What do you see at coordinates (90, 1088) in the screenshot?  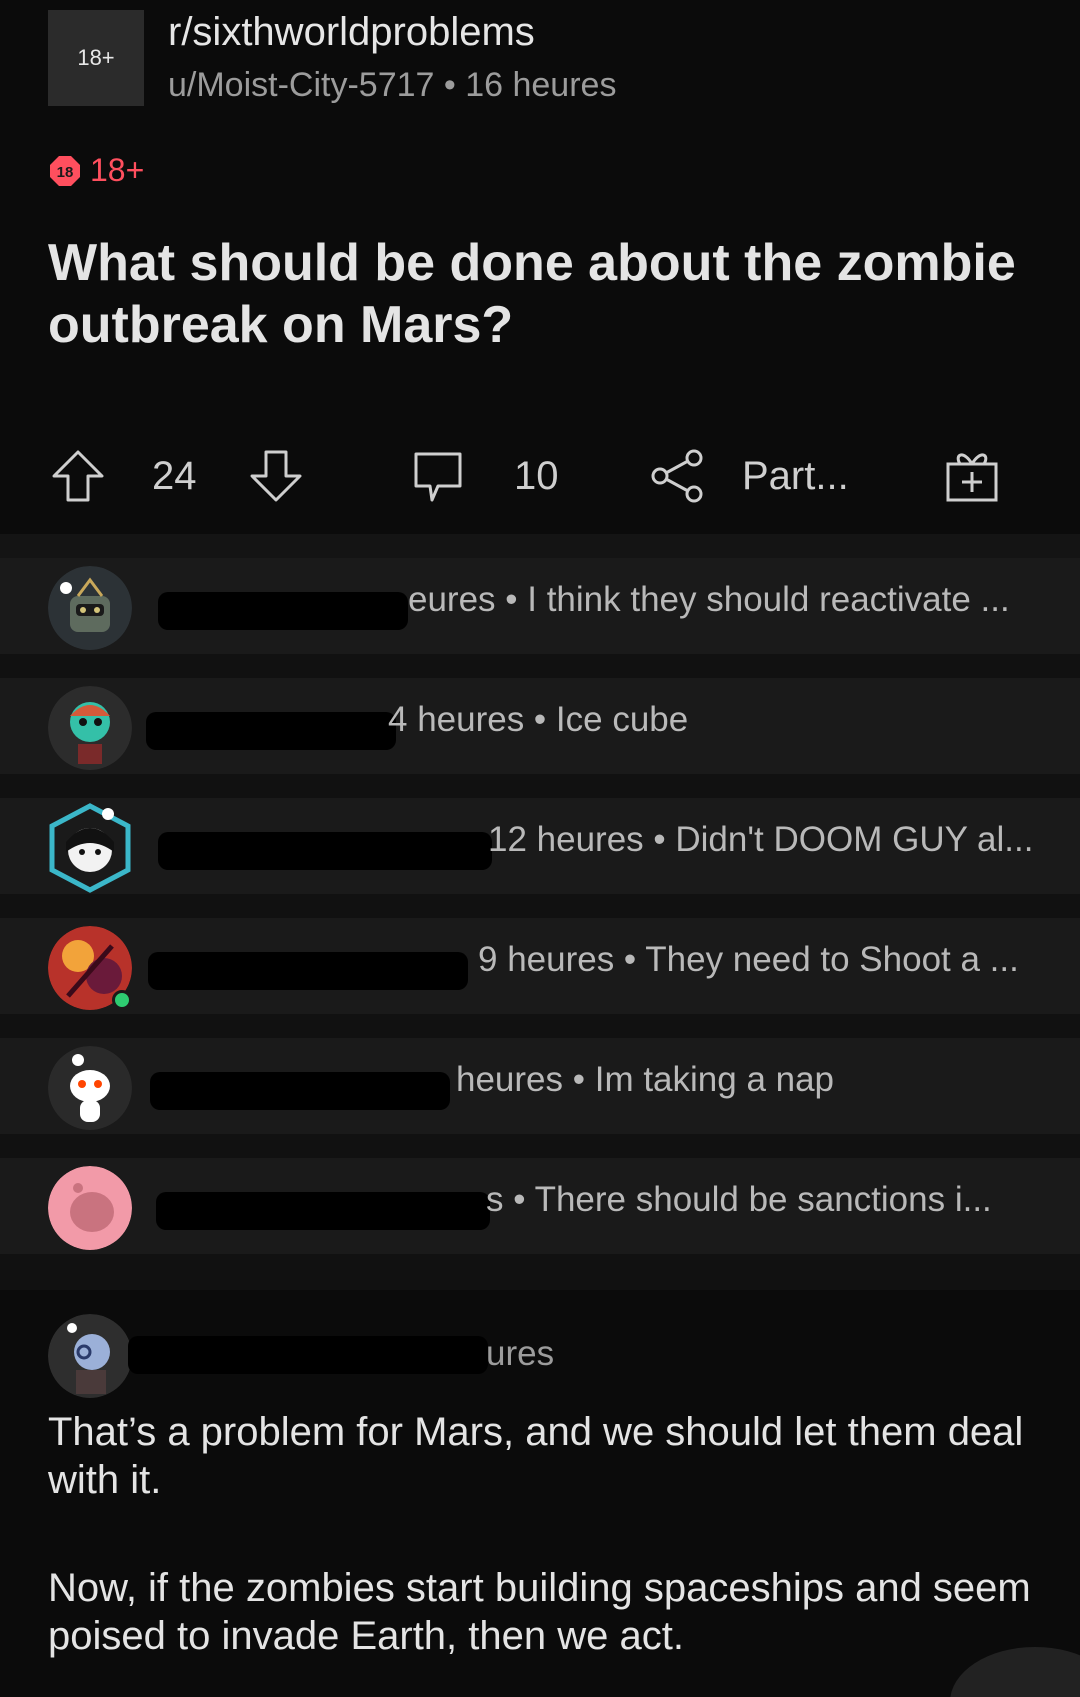 I see `snoo-avatar` at bounding box center [90, 1088].